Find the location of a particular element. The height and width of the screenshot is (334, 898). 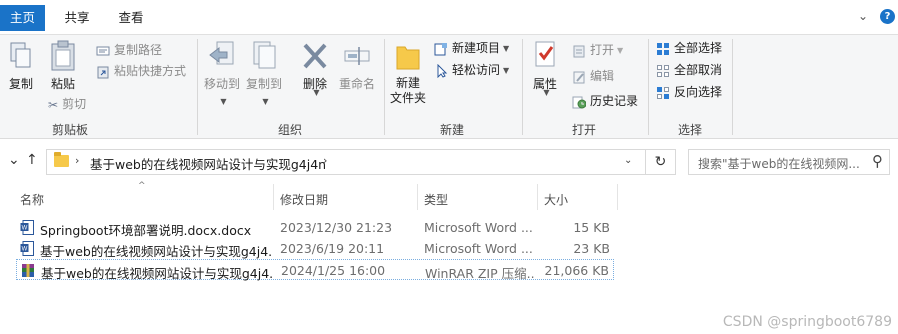

minimize-ribbon-chevron-icon: ⌄ is located at coordinates (863, 16).